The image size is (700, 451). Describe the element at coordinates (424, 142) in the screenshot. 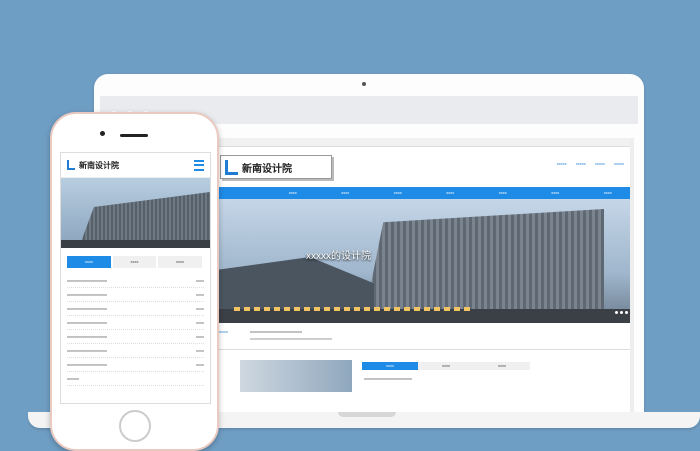

I see `top-strip` at that location.